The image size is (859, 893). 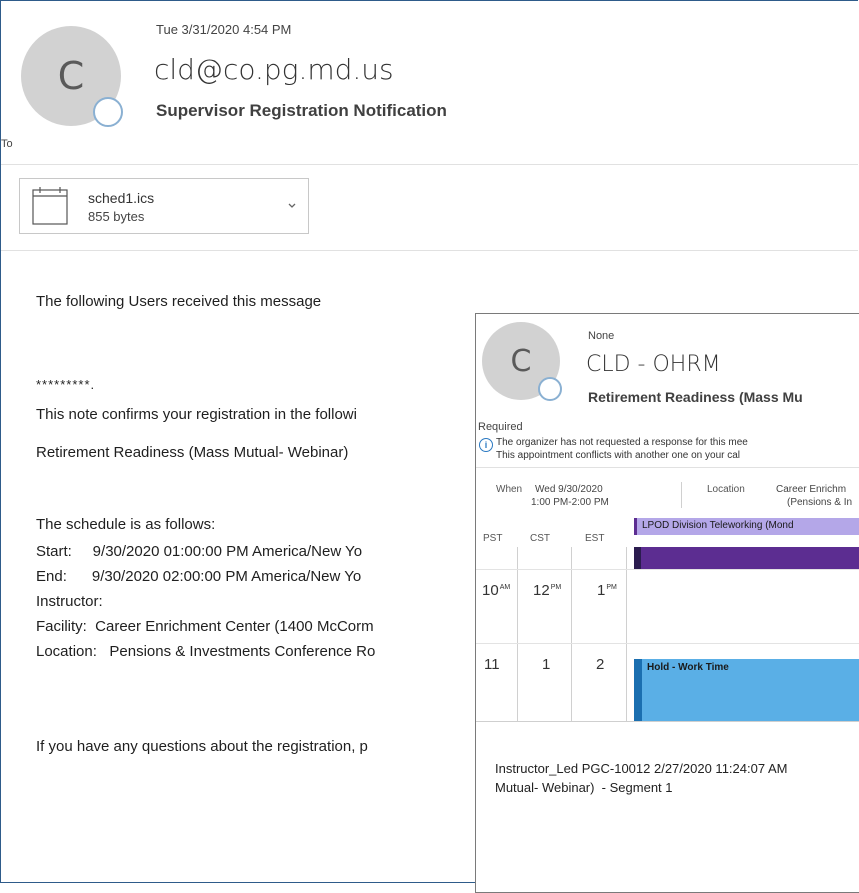 What do you see at coordinates (541, 590) in the screenshot?
I see `time-cst-12-hour: 12` at bounding box center [541, 590].